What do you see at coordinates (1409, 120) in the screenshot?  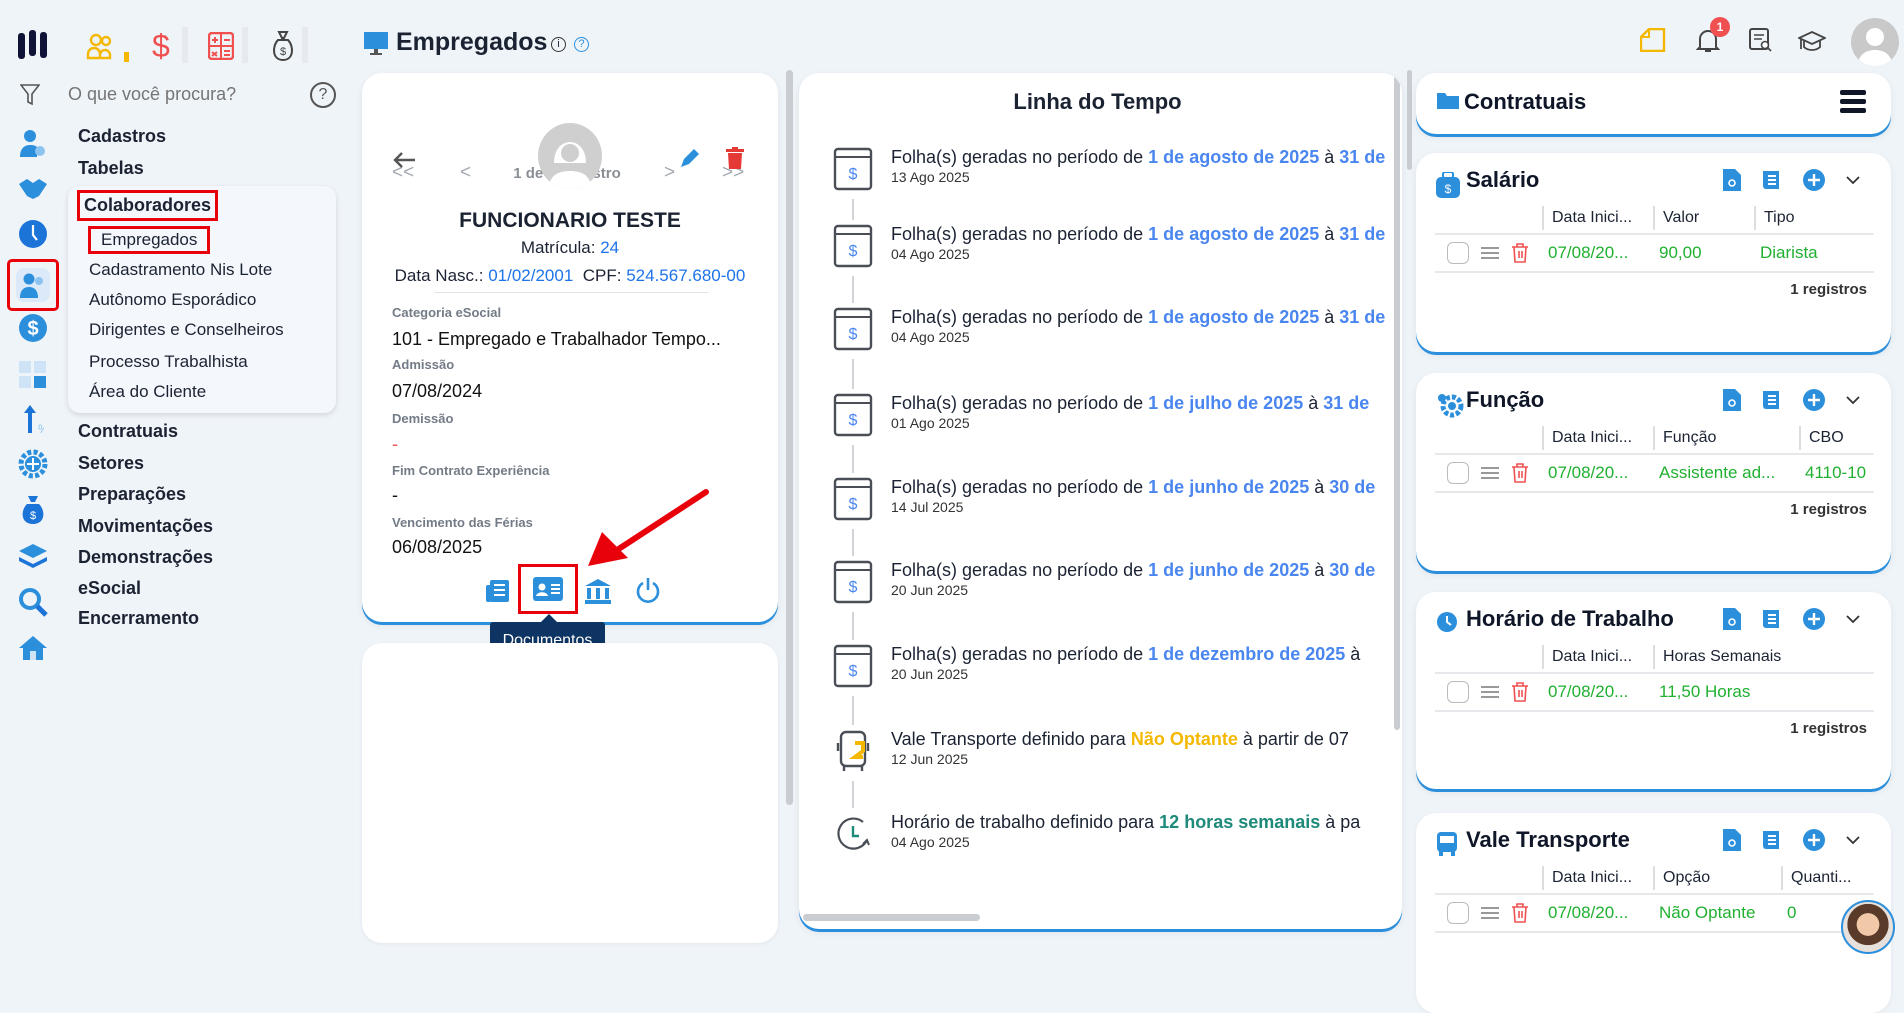 I see `right-scrollbar` at bounding box center [1409, 120].